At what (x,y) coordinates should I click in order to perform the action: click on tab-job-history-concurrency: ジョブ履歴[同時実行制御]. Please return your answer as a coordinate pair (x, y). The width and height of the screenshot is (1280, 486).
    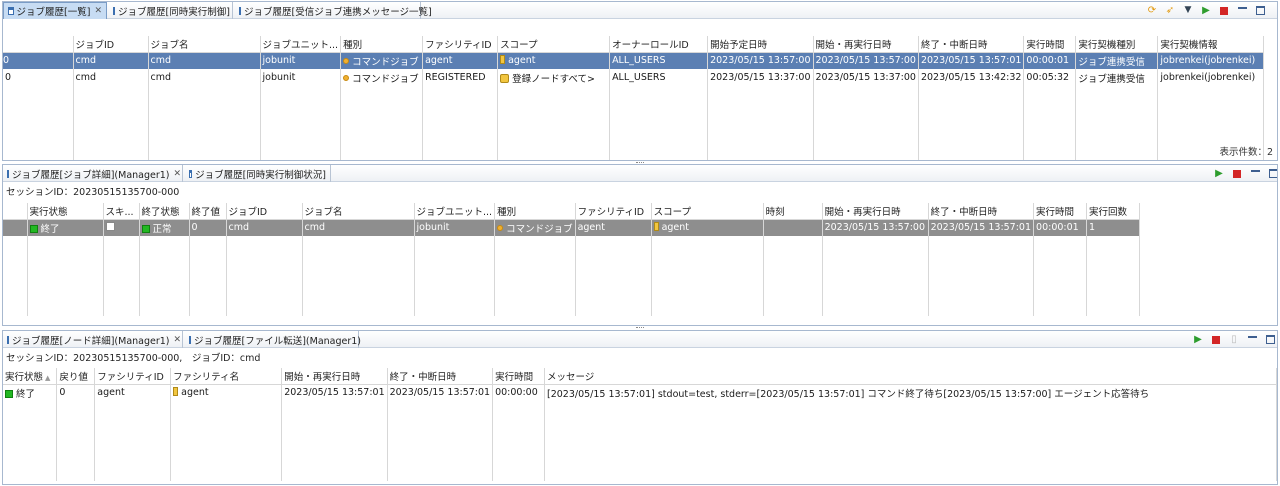
    Looking at the image, I should click on (171, 10).